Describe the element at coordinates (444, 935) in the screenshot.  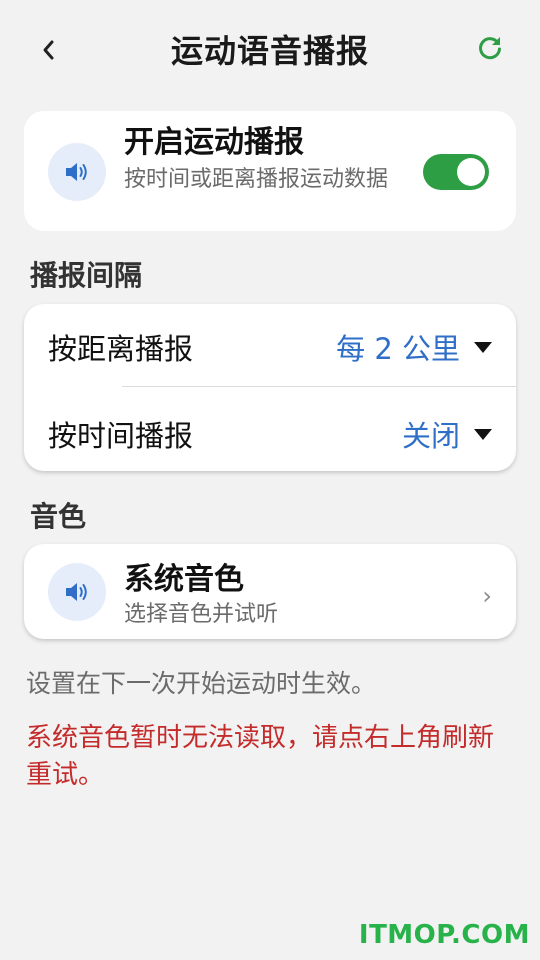
I see `watermark: ITMOP.COM` at that location.